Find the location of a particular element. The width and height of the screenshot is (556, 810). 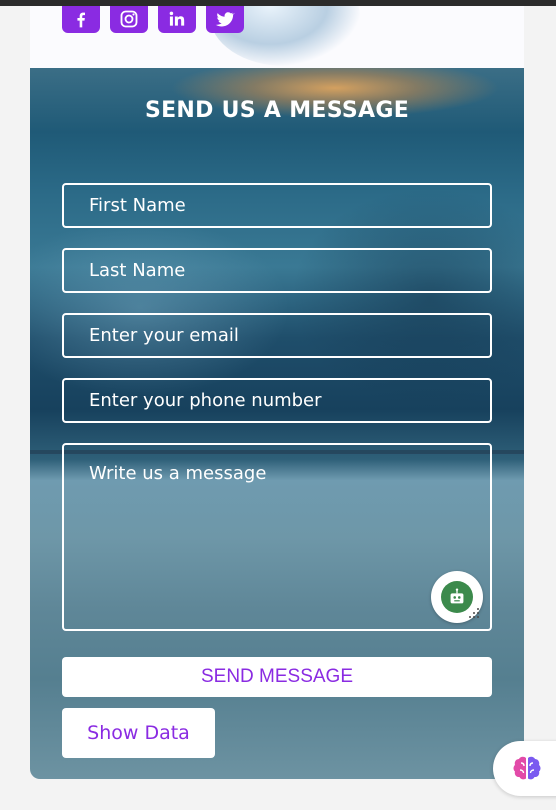

twitter-icon is located at coordinates (225, 19).